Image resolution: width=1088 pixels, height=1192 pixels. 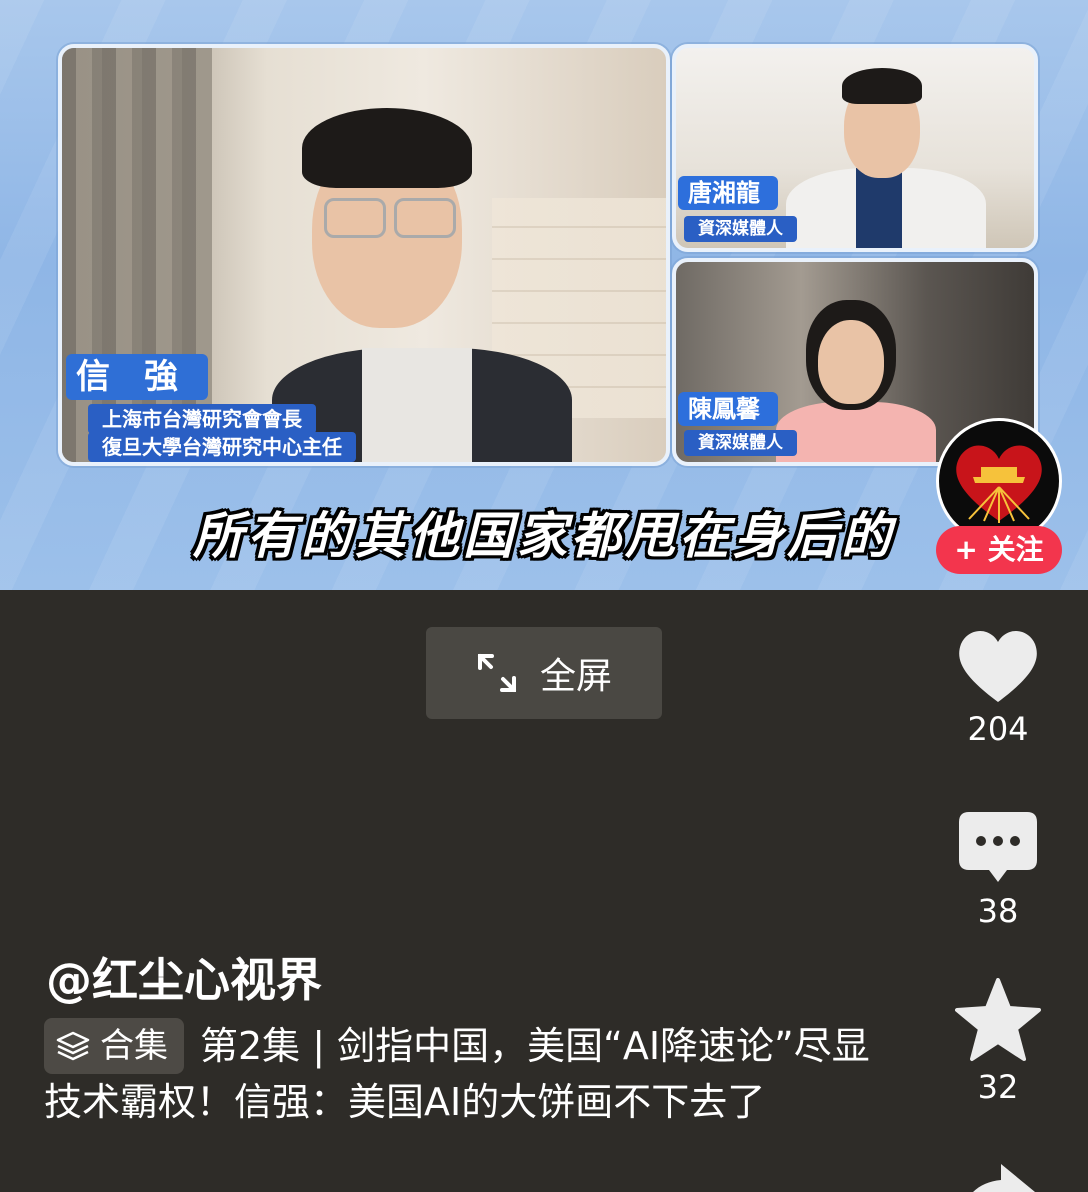 What do you see at coordinates (544, 535) in the screenshot?
I see `video-subtitle: 所有的其他国家都甩在身后的` at bounding box center [544, 535].